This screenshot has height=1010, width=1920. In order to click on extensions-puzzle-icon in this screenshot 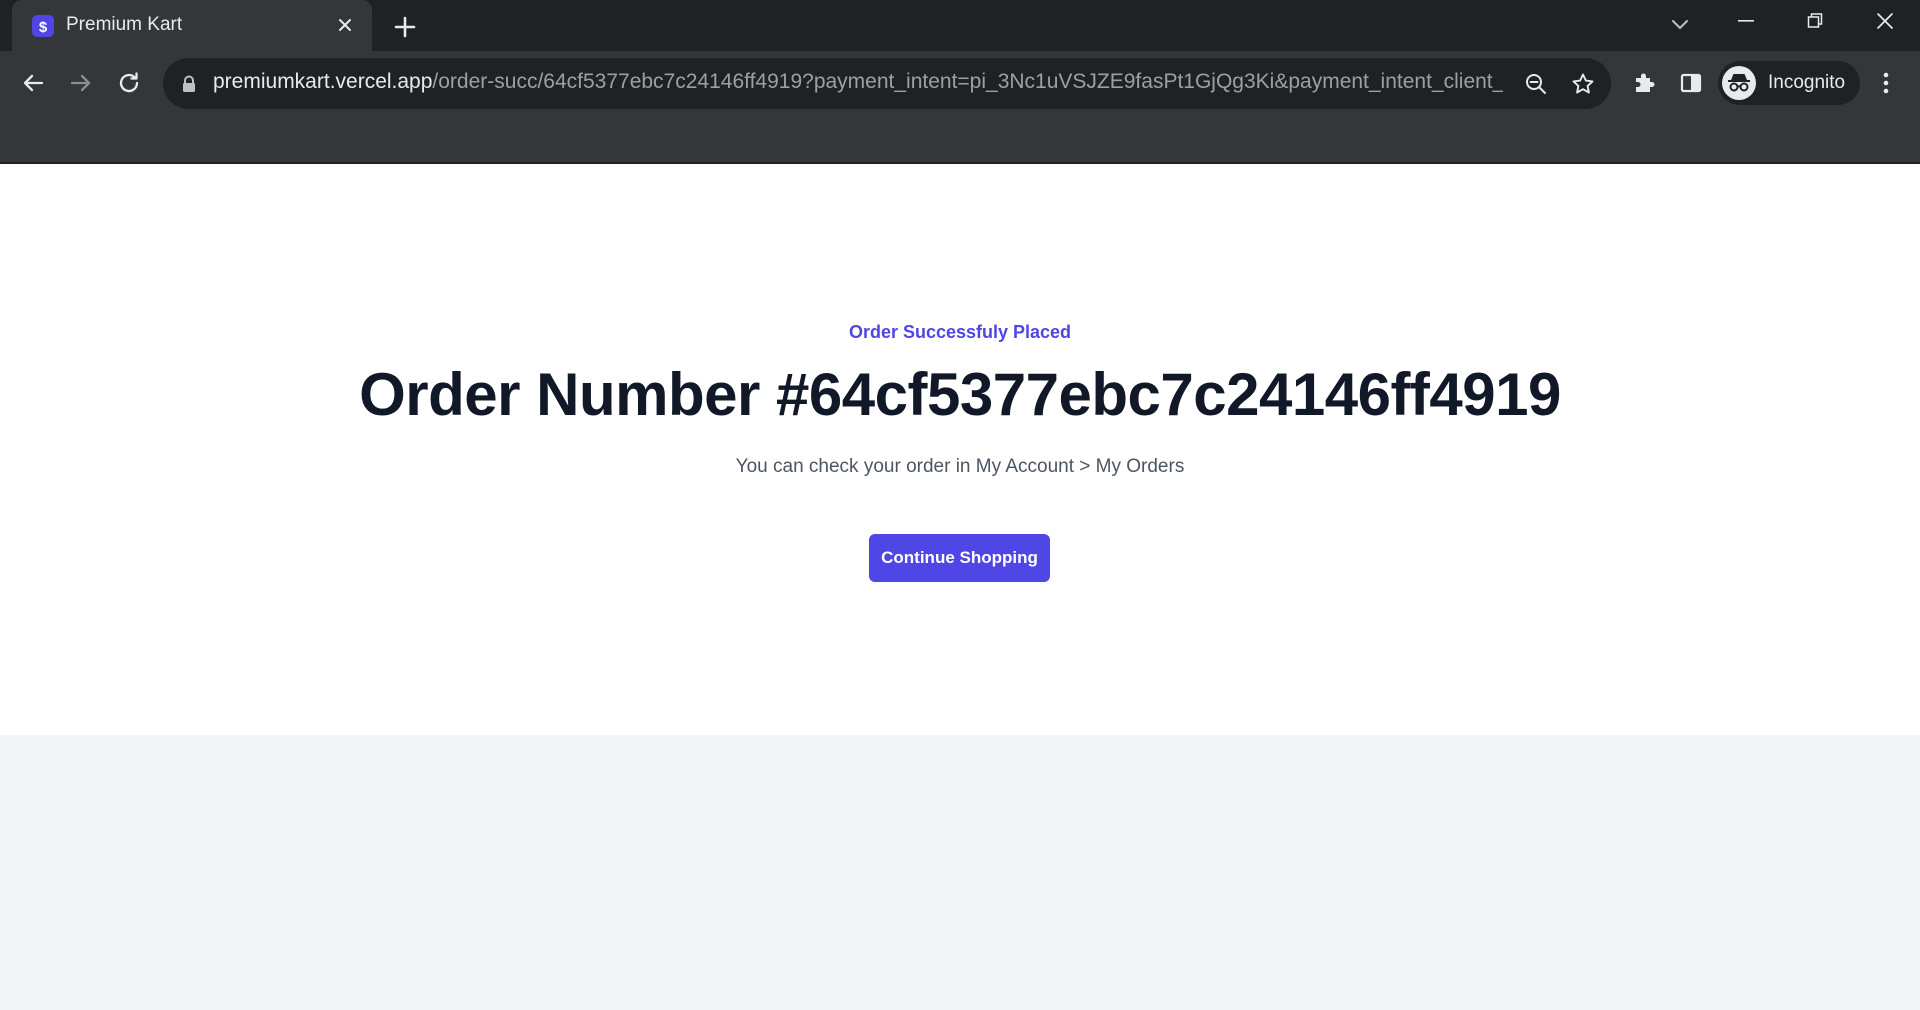, I will do `click(1644, 83)`.